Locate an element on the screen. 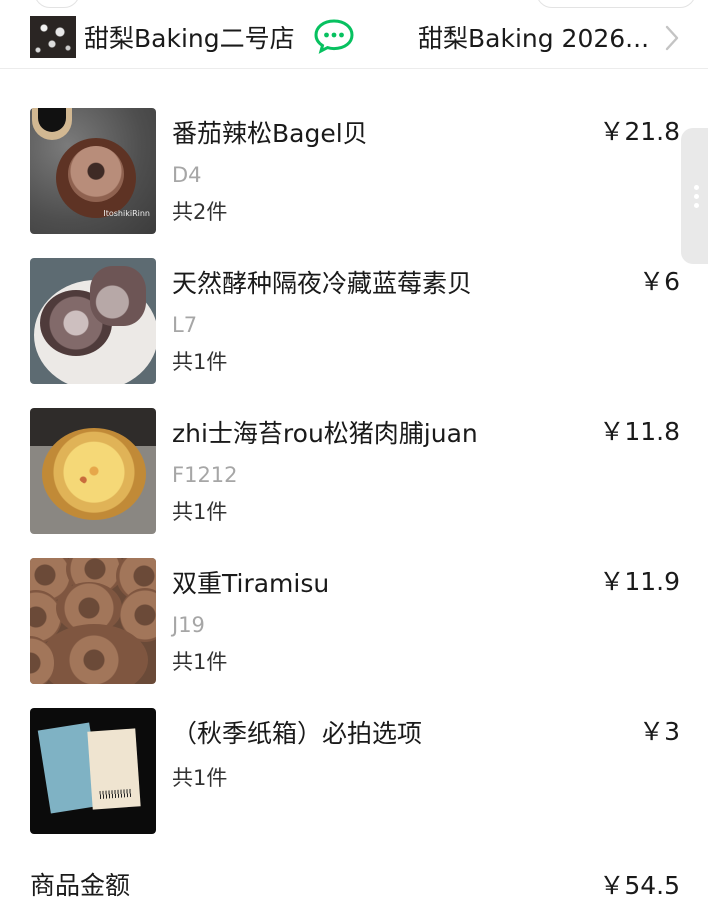 The width and height of the screenshot is (708, 924). subtotal-value: ￥54.5 is located at coordinates (639, 885).